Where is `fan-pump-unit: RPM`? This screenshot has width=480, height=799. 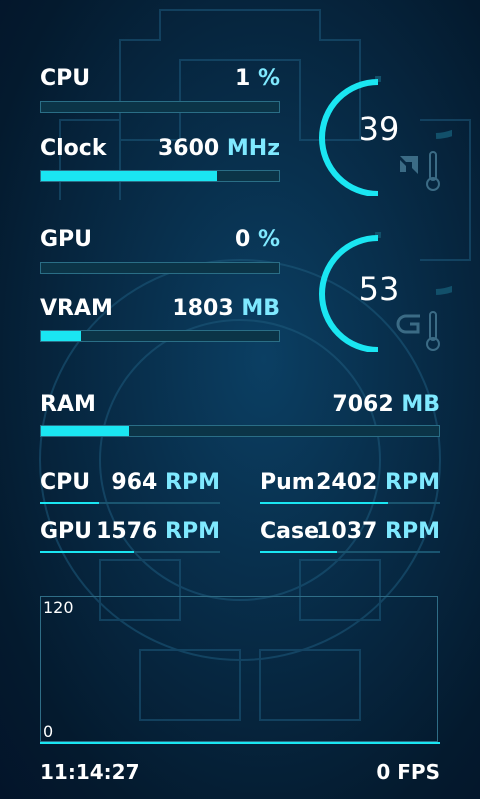 fan-pump-unit: RPM is located at coordinates (412, 482).